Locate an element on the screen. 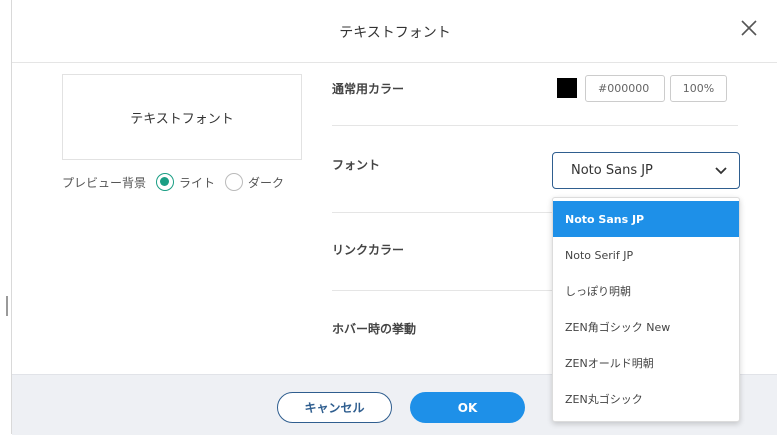 The width and height of the screenshot is (777, 435). preview-background-label: プレビュー背景 is located at coordinates (104, 182).